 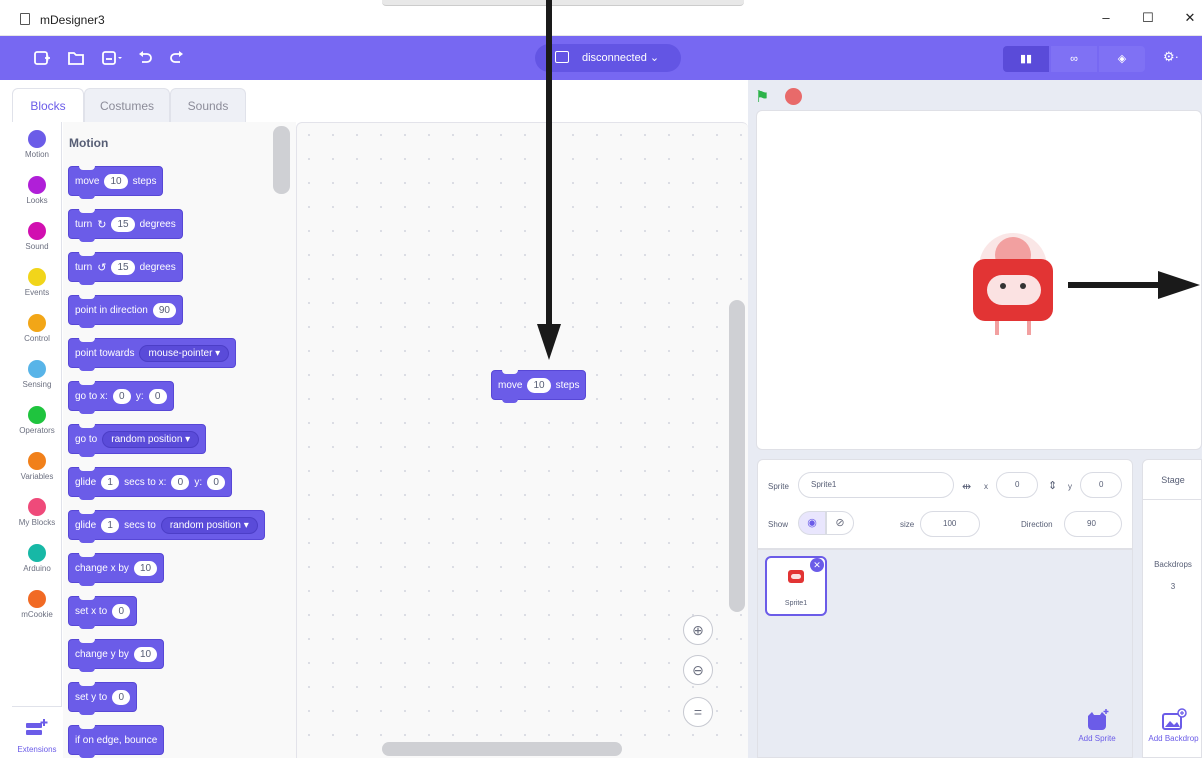 I want to click on sprite-character-icon, so click(x=1013, y=284).